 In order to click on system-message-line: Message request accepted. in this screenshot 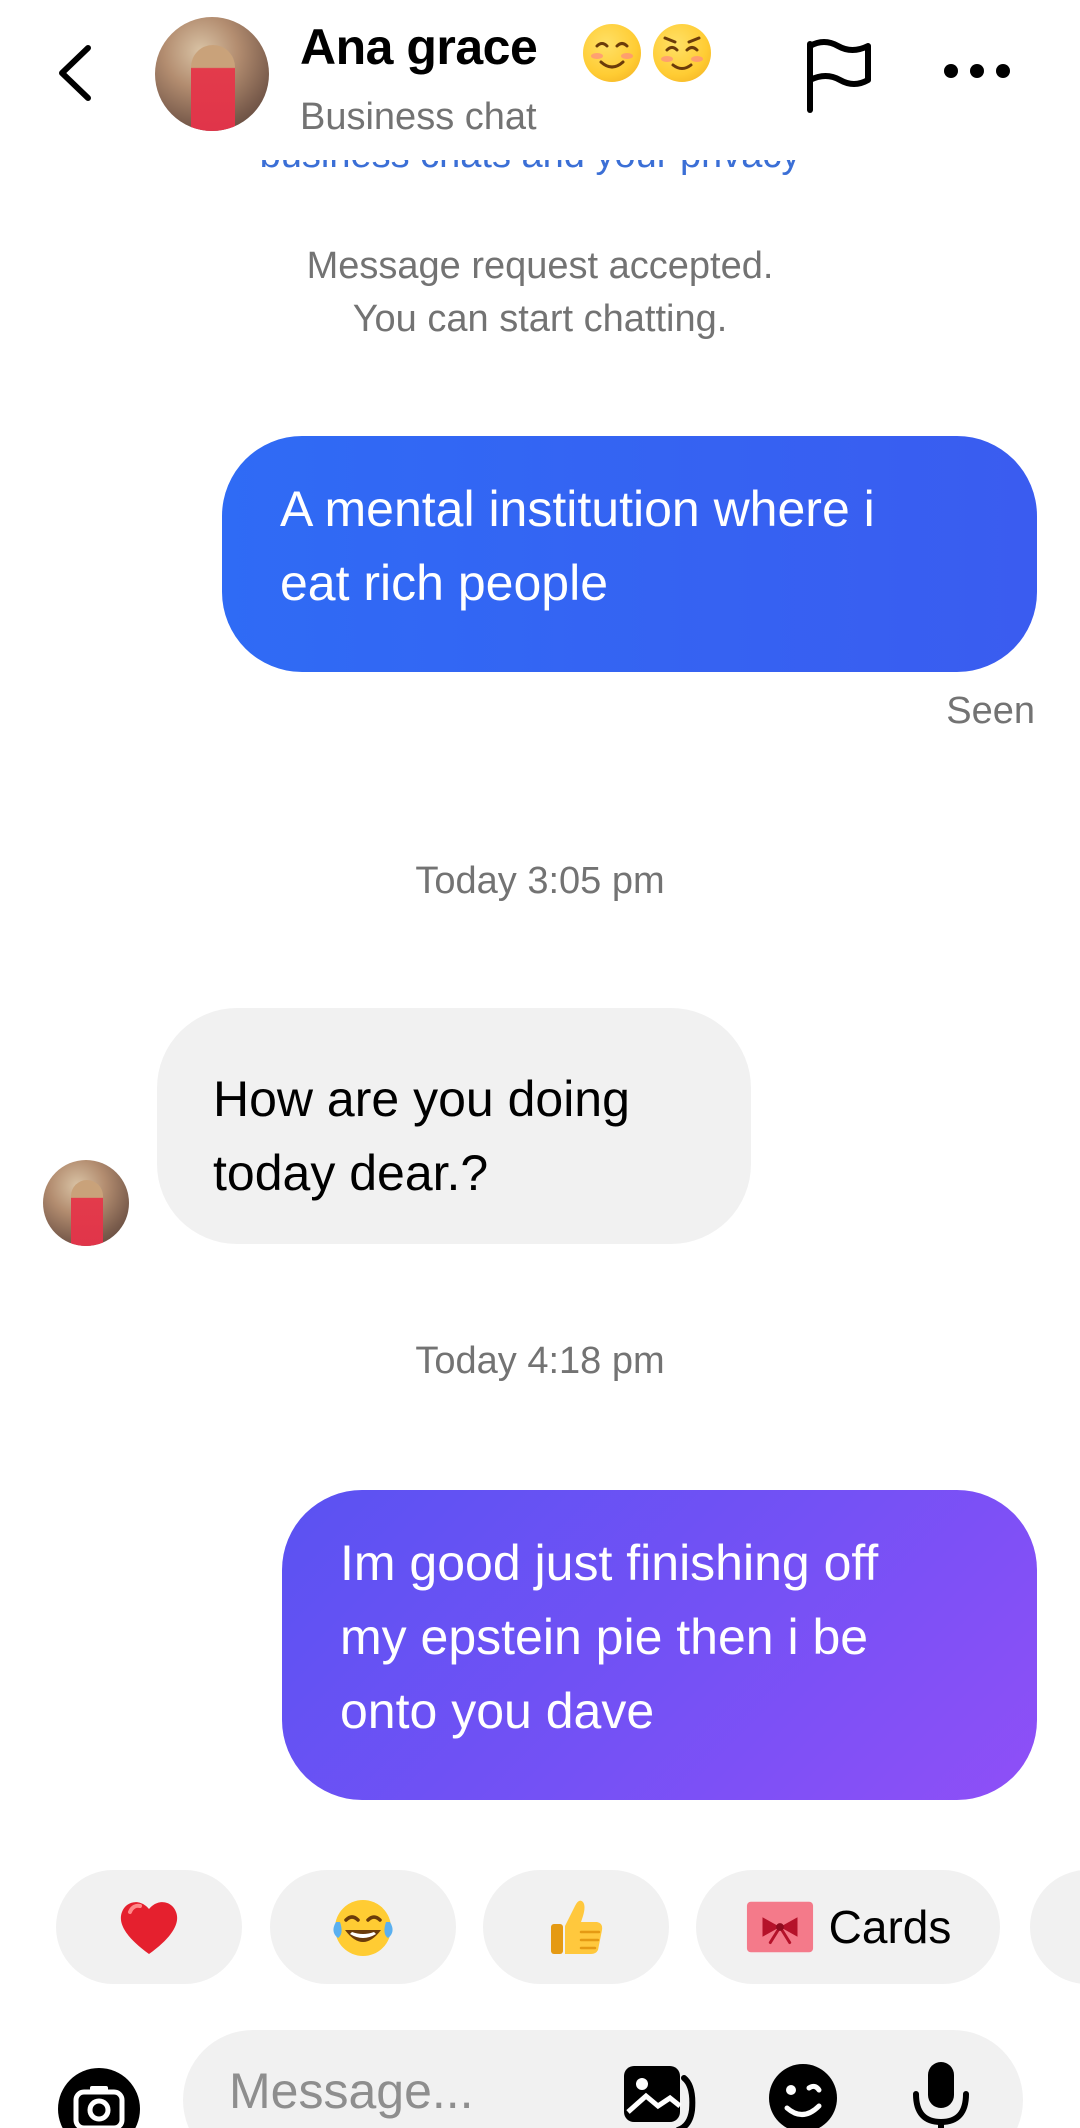, I will do `click(540, 266)`.